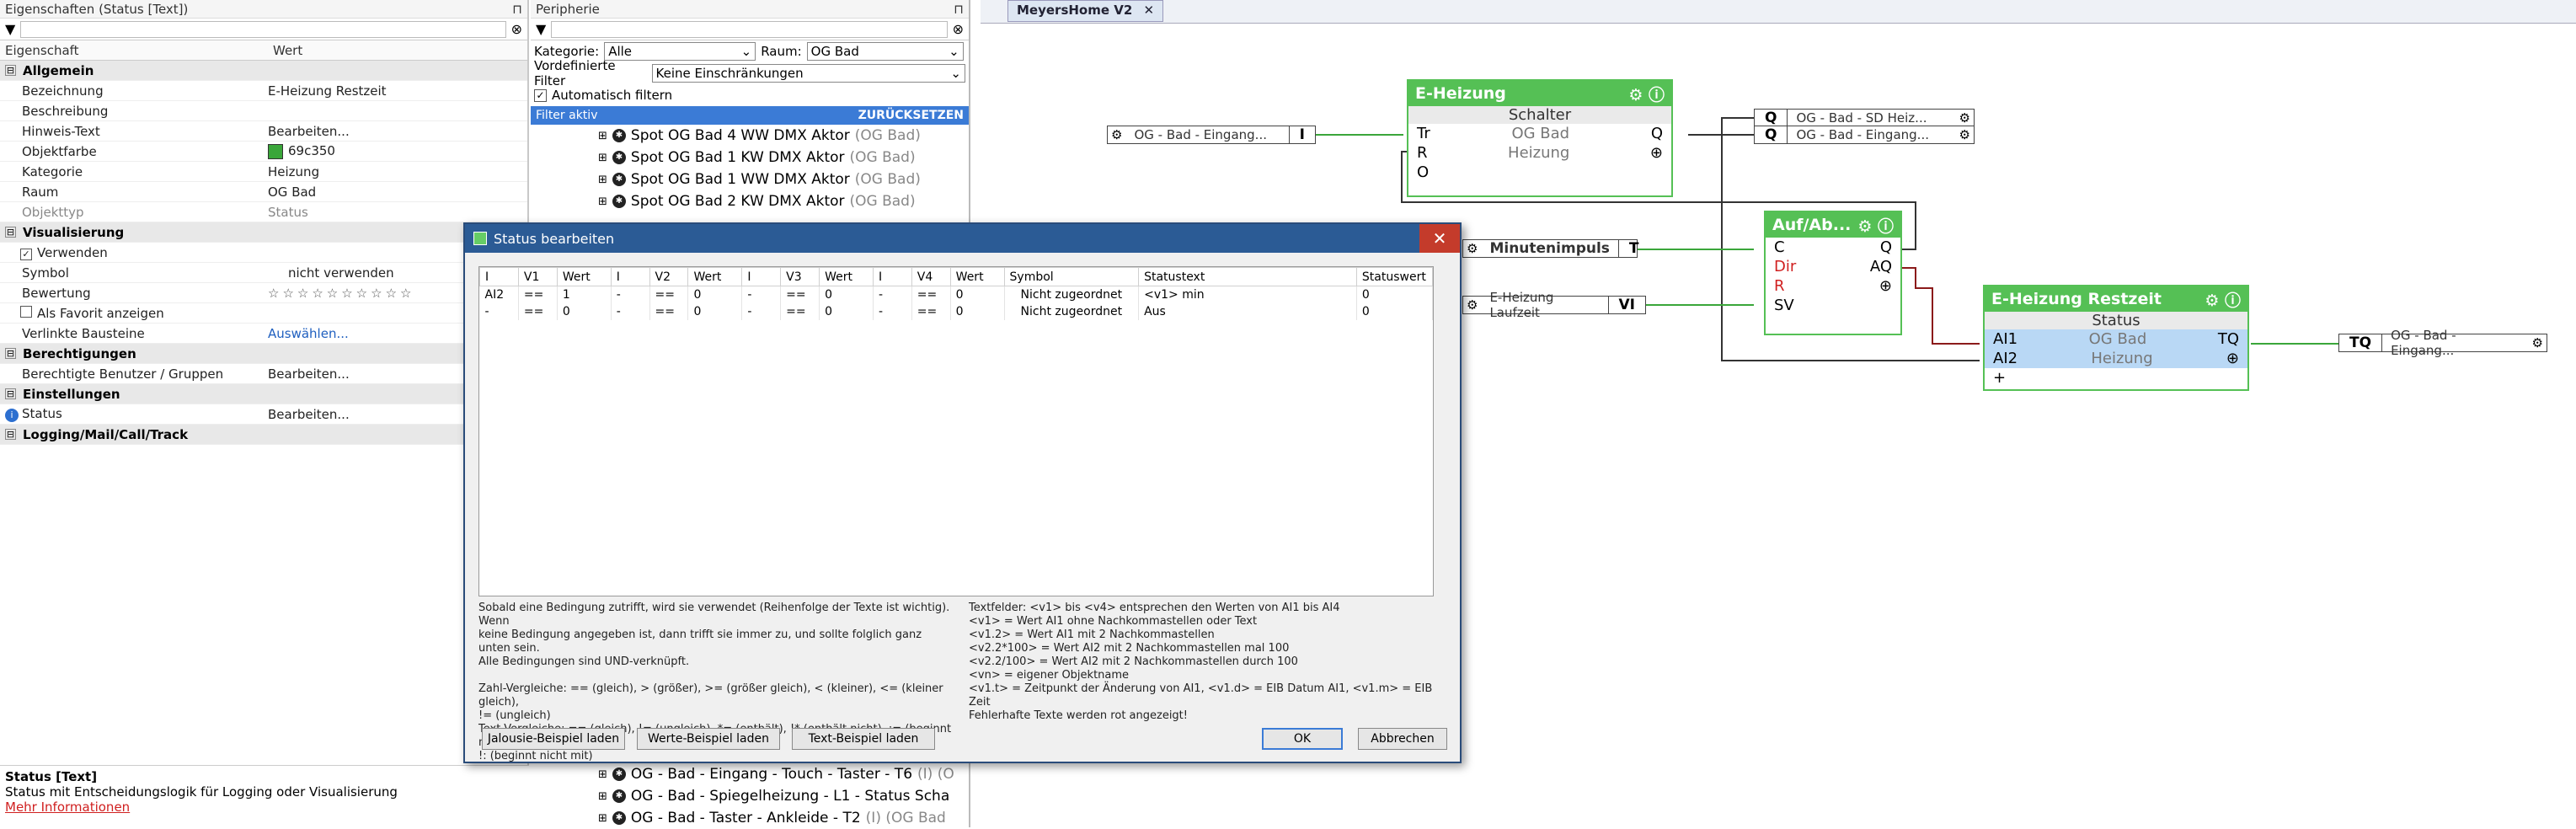  Describe the element at coordinates (1864, 135) in the screenshot. I see `external-output-eingang: Q OG - Bad - Eingang... ⚙` at that location.